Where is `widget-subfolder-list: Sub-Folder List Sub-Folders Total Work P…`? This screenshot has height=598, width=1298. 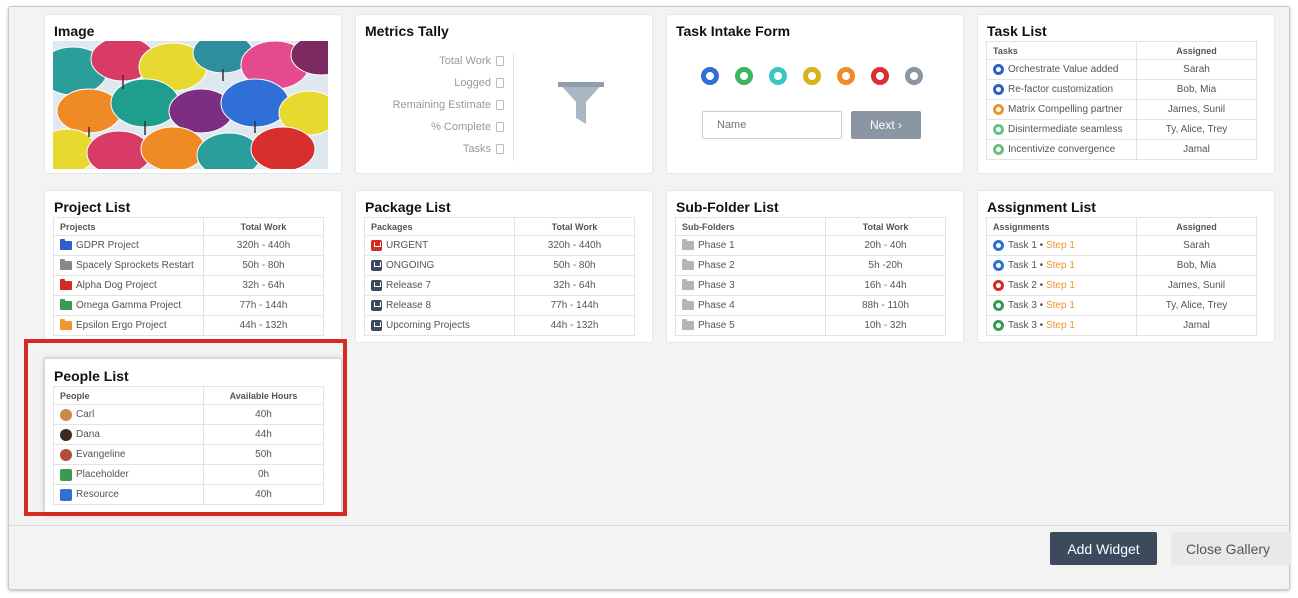 widget-subfolder-list: Sub-Folder List Sub-Folders Total Work P… is located at coordinates (815, 266).